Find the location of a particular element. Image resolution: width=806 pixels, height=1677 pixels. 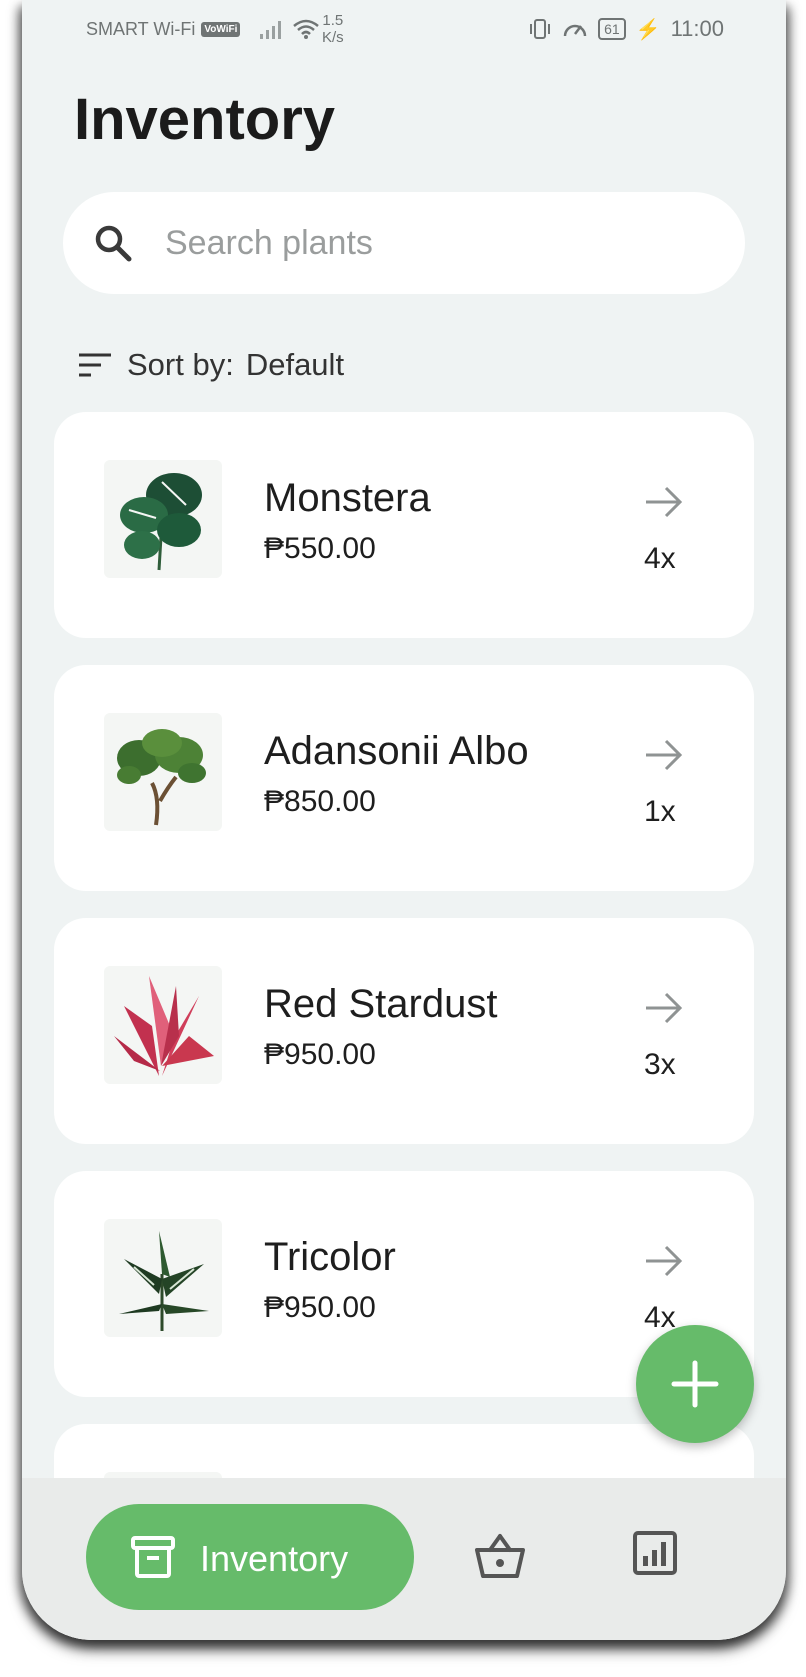

monstera-plant-image is located at coordinates (163, 519).